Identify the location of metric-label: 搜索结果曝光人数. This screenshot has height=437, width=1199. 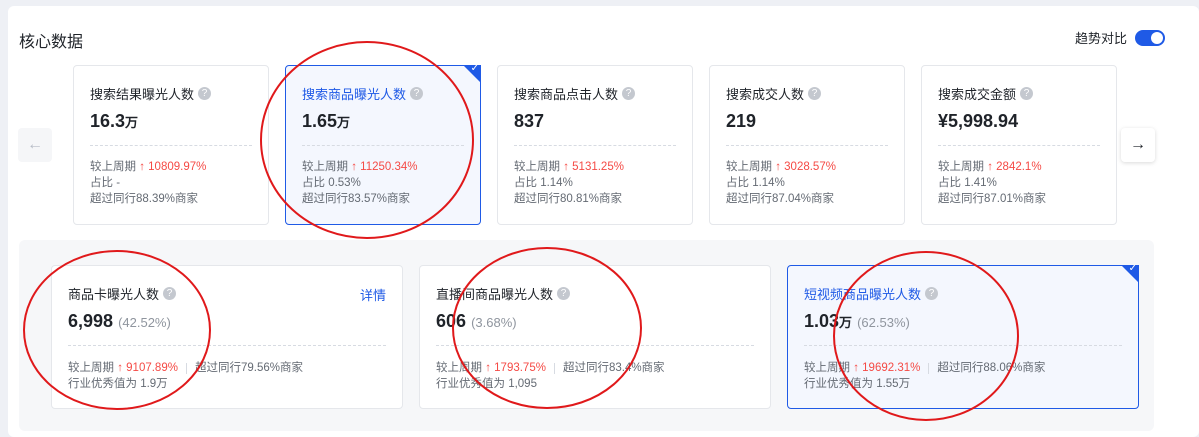
(142, 94).